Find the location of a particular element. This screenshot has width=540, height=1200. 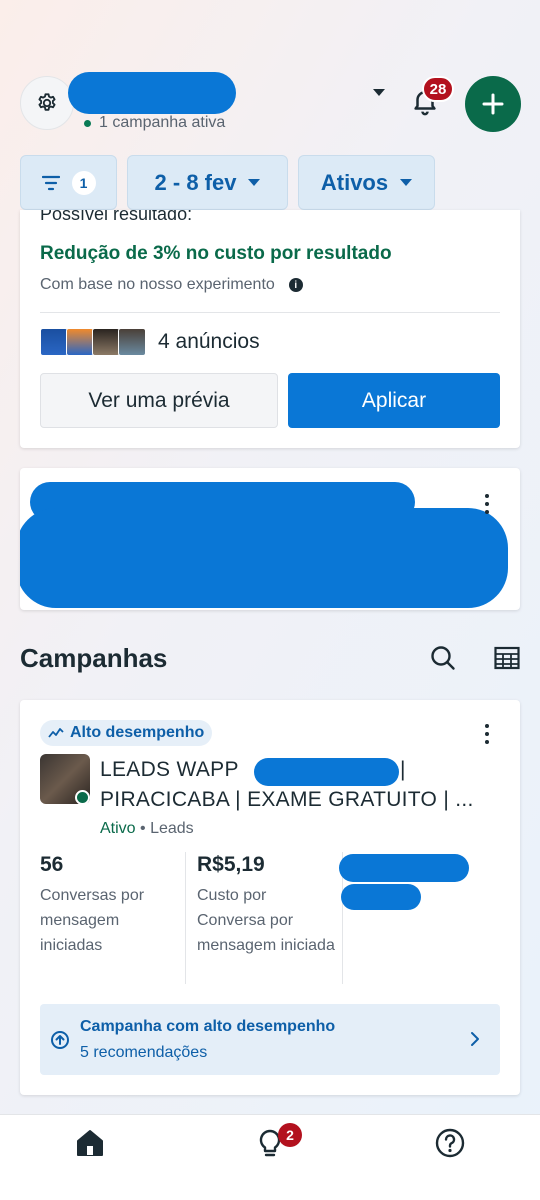

ads-summary: 4 anúncios is located at coordinates (150, 342).